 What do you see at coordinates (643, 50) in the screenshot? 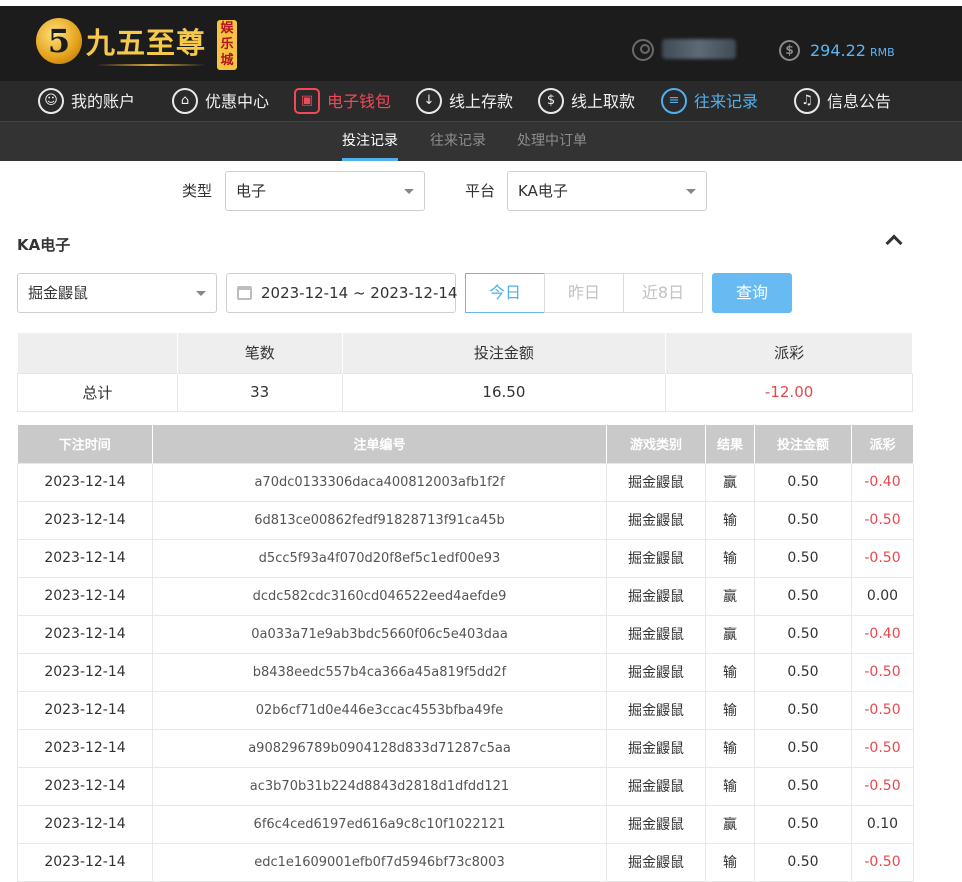
I see `user-avatar-icon` at bounding box center [643, 50].